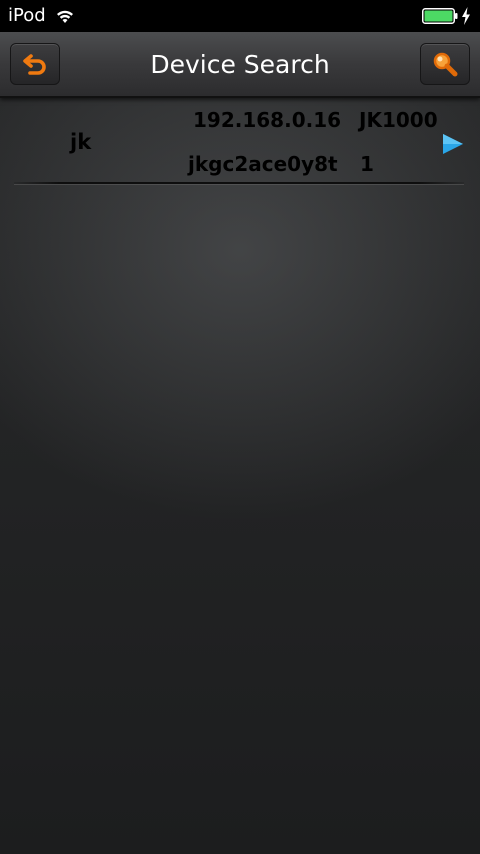 The image size is (480, 854). I want to click on charging-bolt-icon, so click(466, 16).